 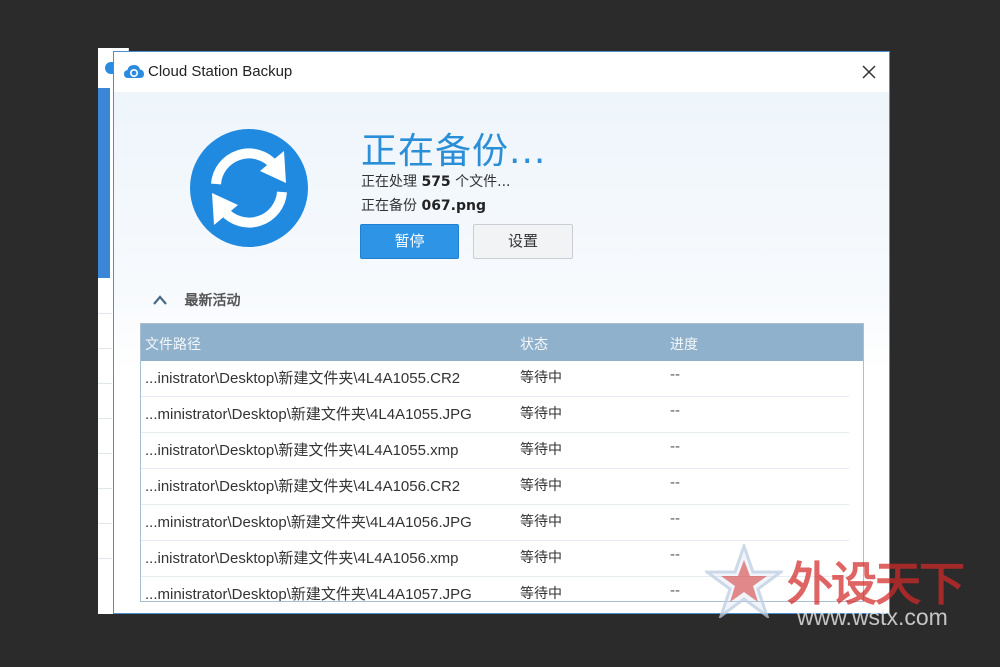 What do you see at coordinates (134, 72) in the screenshot?
I see `cloud-icon` at bounding box center [134, 72].